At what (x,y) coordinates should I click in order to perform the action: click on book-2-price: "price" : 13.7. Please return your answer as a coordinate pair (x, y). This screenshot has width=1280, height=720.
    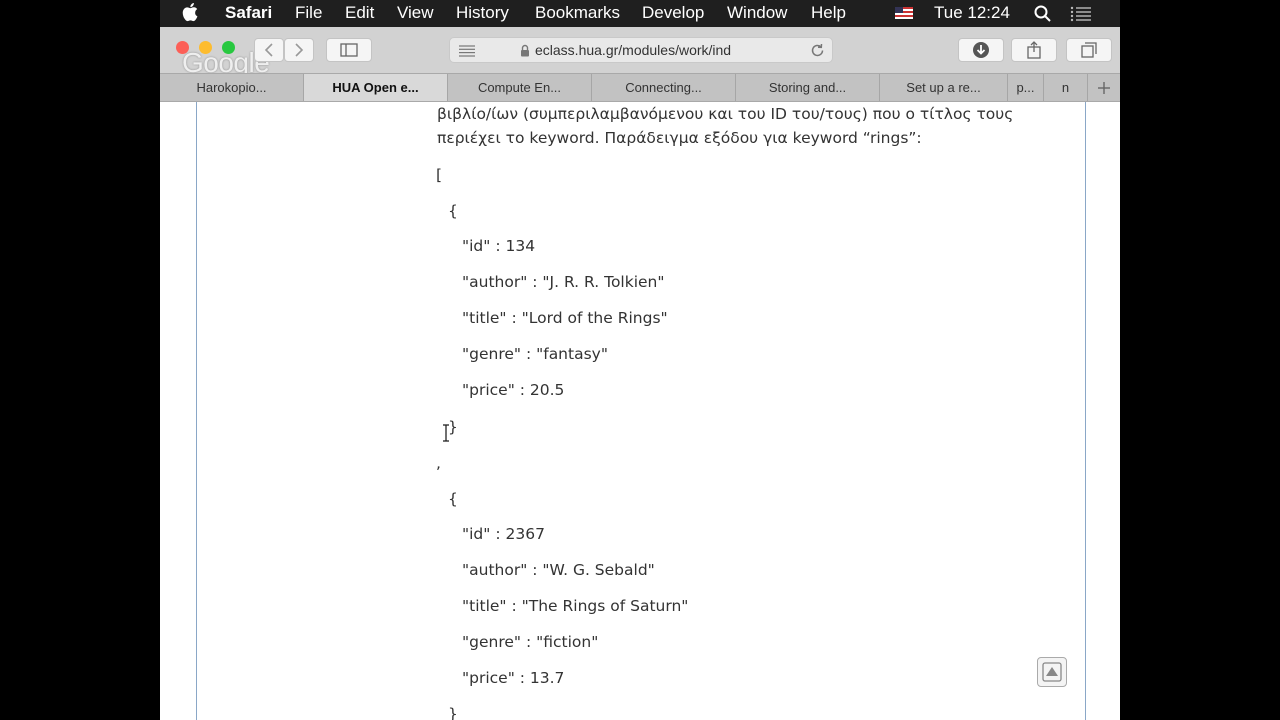
    Looking at the image, I should click on (513, 678).